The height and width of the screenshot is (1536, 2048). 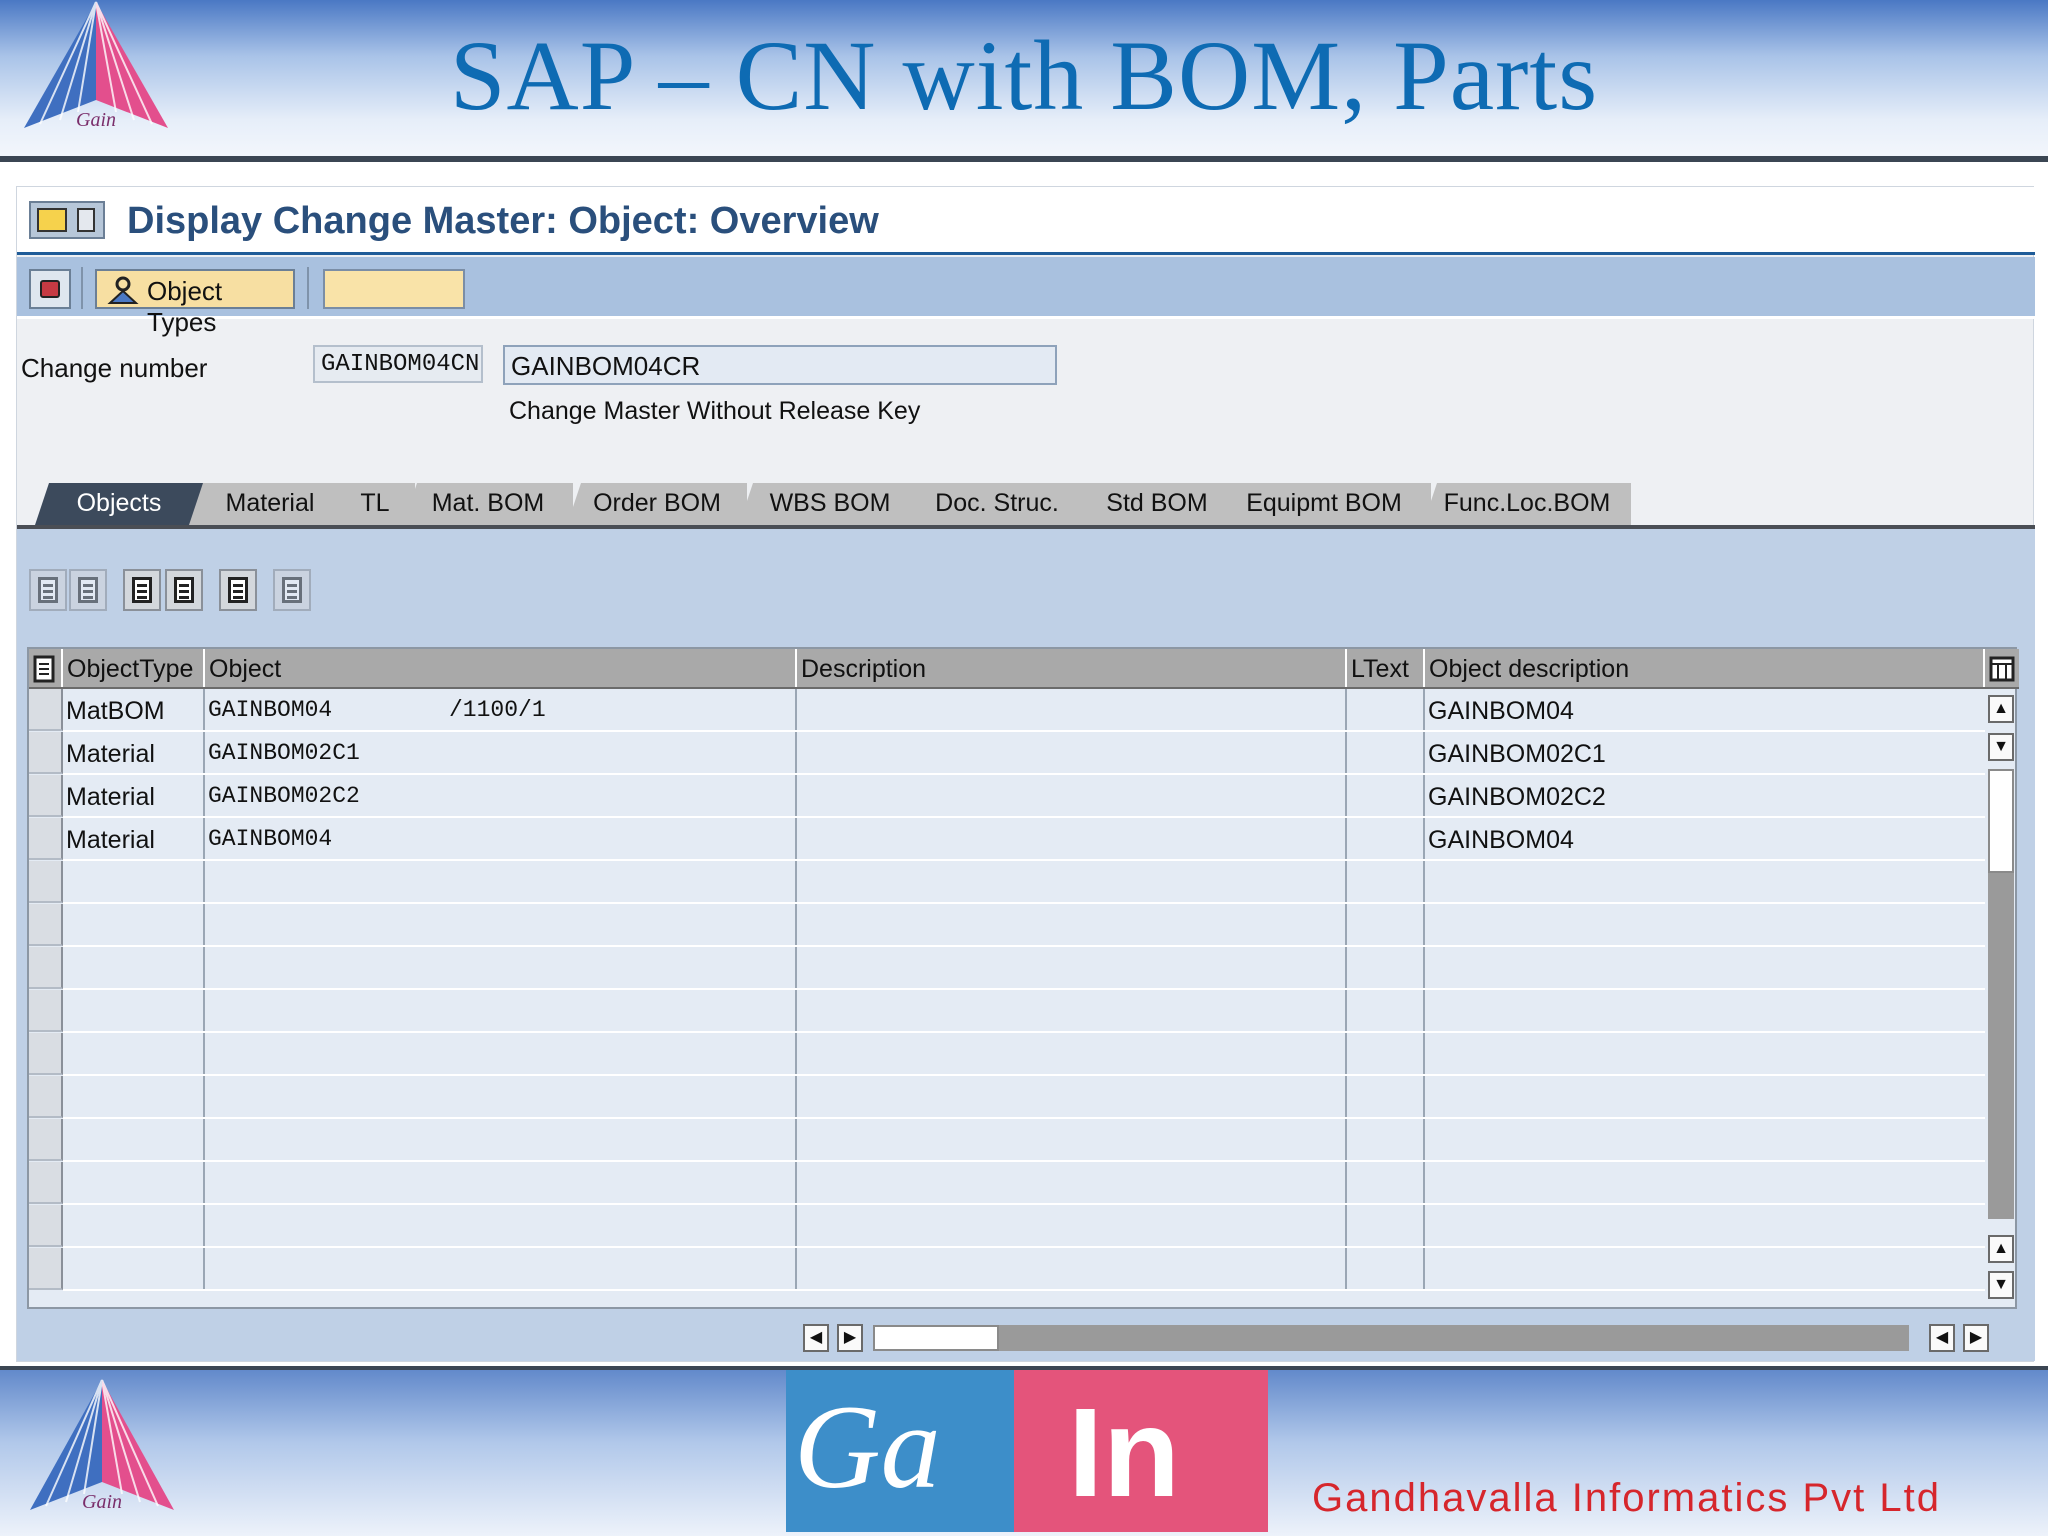 I want to click on cell-object-description: GAINBOM02C1, so click(x=1705, y=752).